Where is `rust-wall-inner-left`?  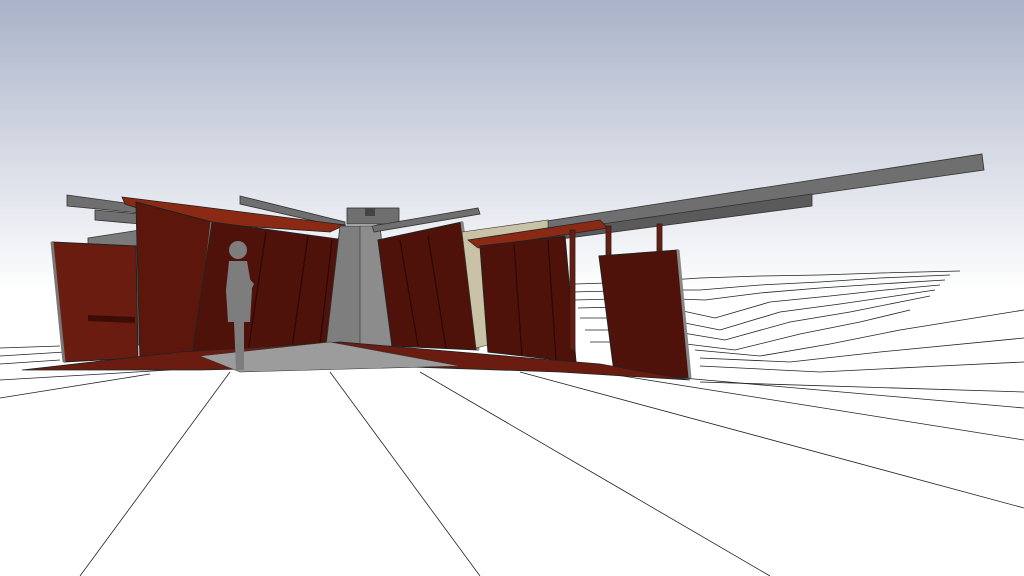
rust-wall-inner-left is located at coordinates (268, 289).